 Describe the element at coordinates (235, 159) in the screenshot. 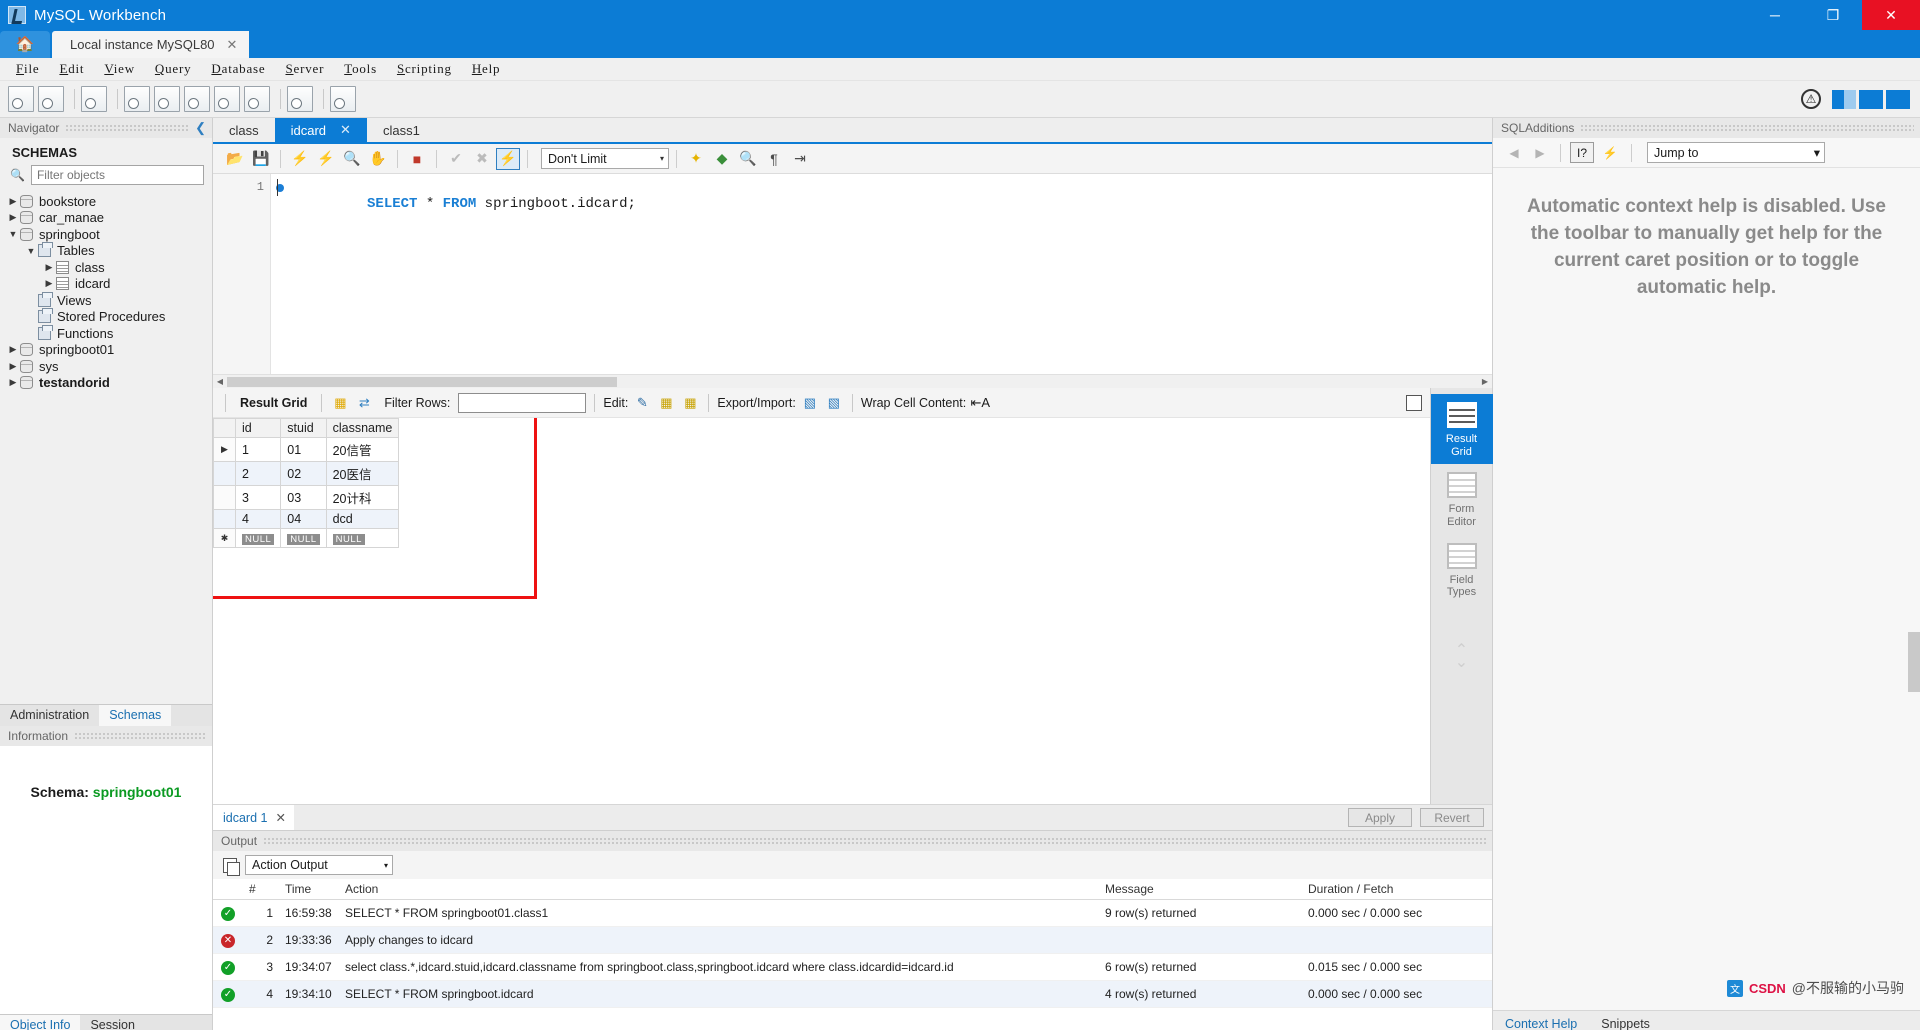

I see `open-file-icon: 📂` at that location.